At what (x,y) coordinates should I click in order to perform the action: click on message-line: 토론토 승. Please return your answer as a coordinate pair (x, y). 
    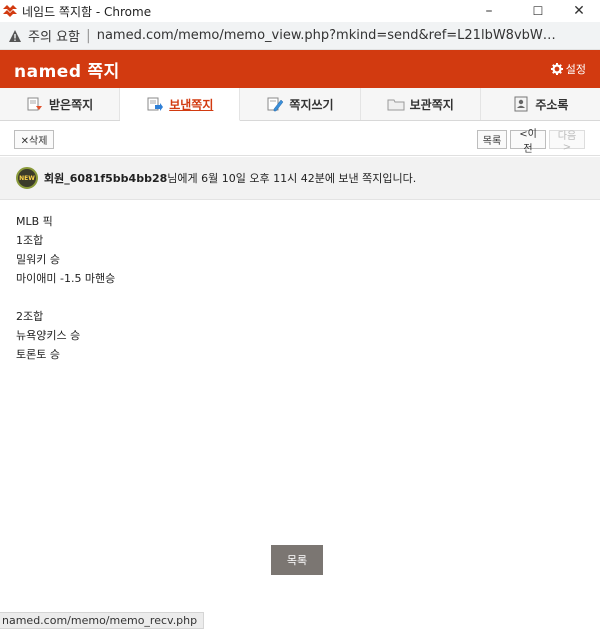
    Looking at the image, I should click on (38, 354).